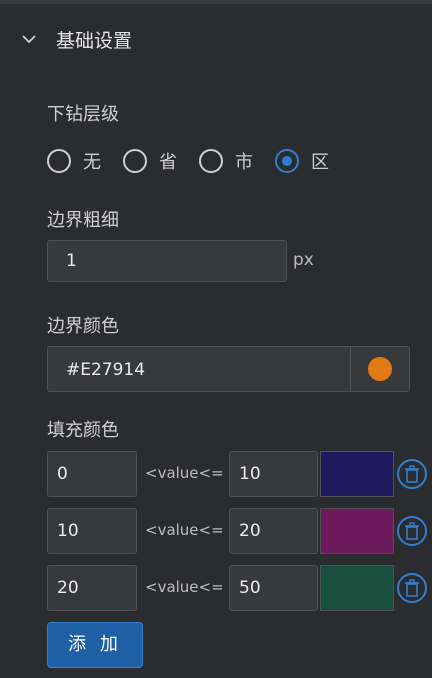 The image size is (432, 678). What do you see at coordinates (92, 162) in the screenshot?
I see `radio-label: 无` at bounding box center [92, 162].